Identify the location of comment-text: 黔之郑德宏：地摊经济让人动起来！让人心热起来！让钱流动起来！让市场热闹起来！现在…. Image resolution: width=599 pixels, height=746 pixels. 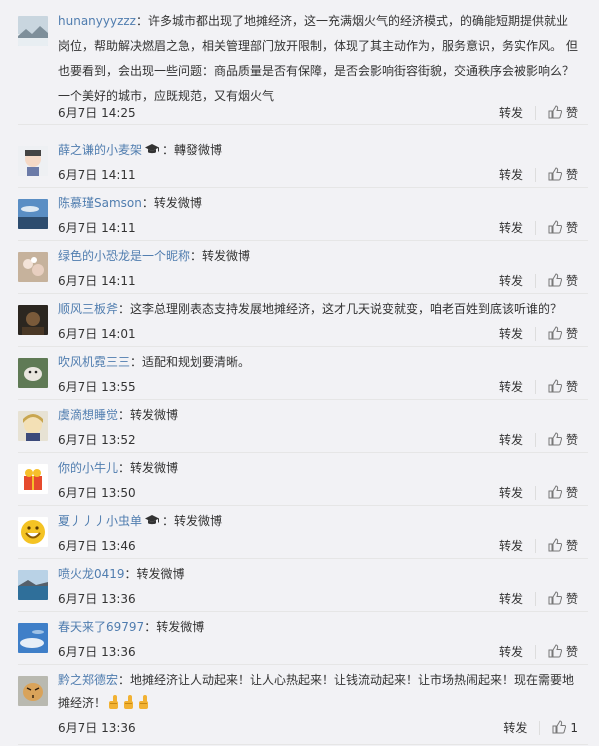
(318, 692).